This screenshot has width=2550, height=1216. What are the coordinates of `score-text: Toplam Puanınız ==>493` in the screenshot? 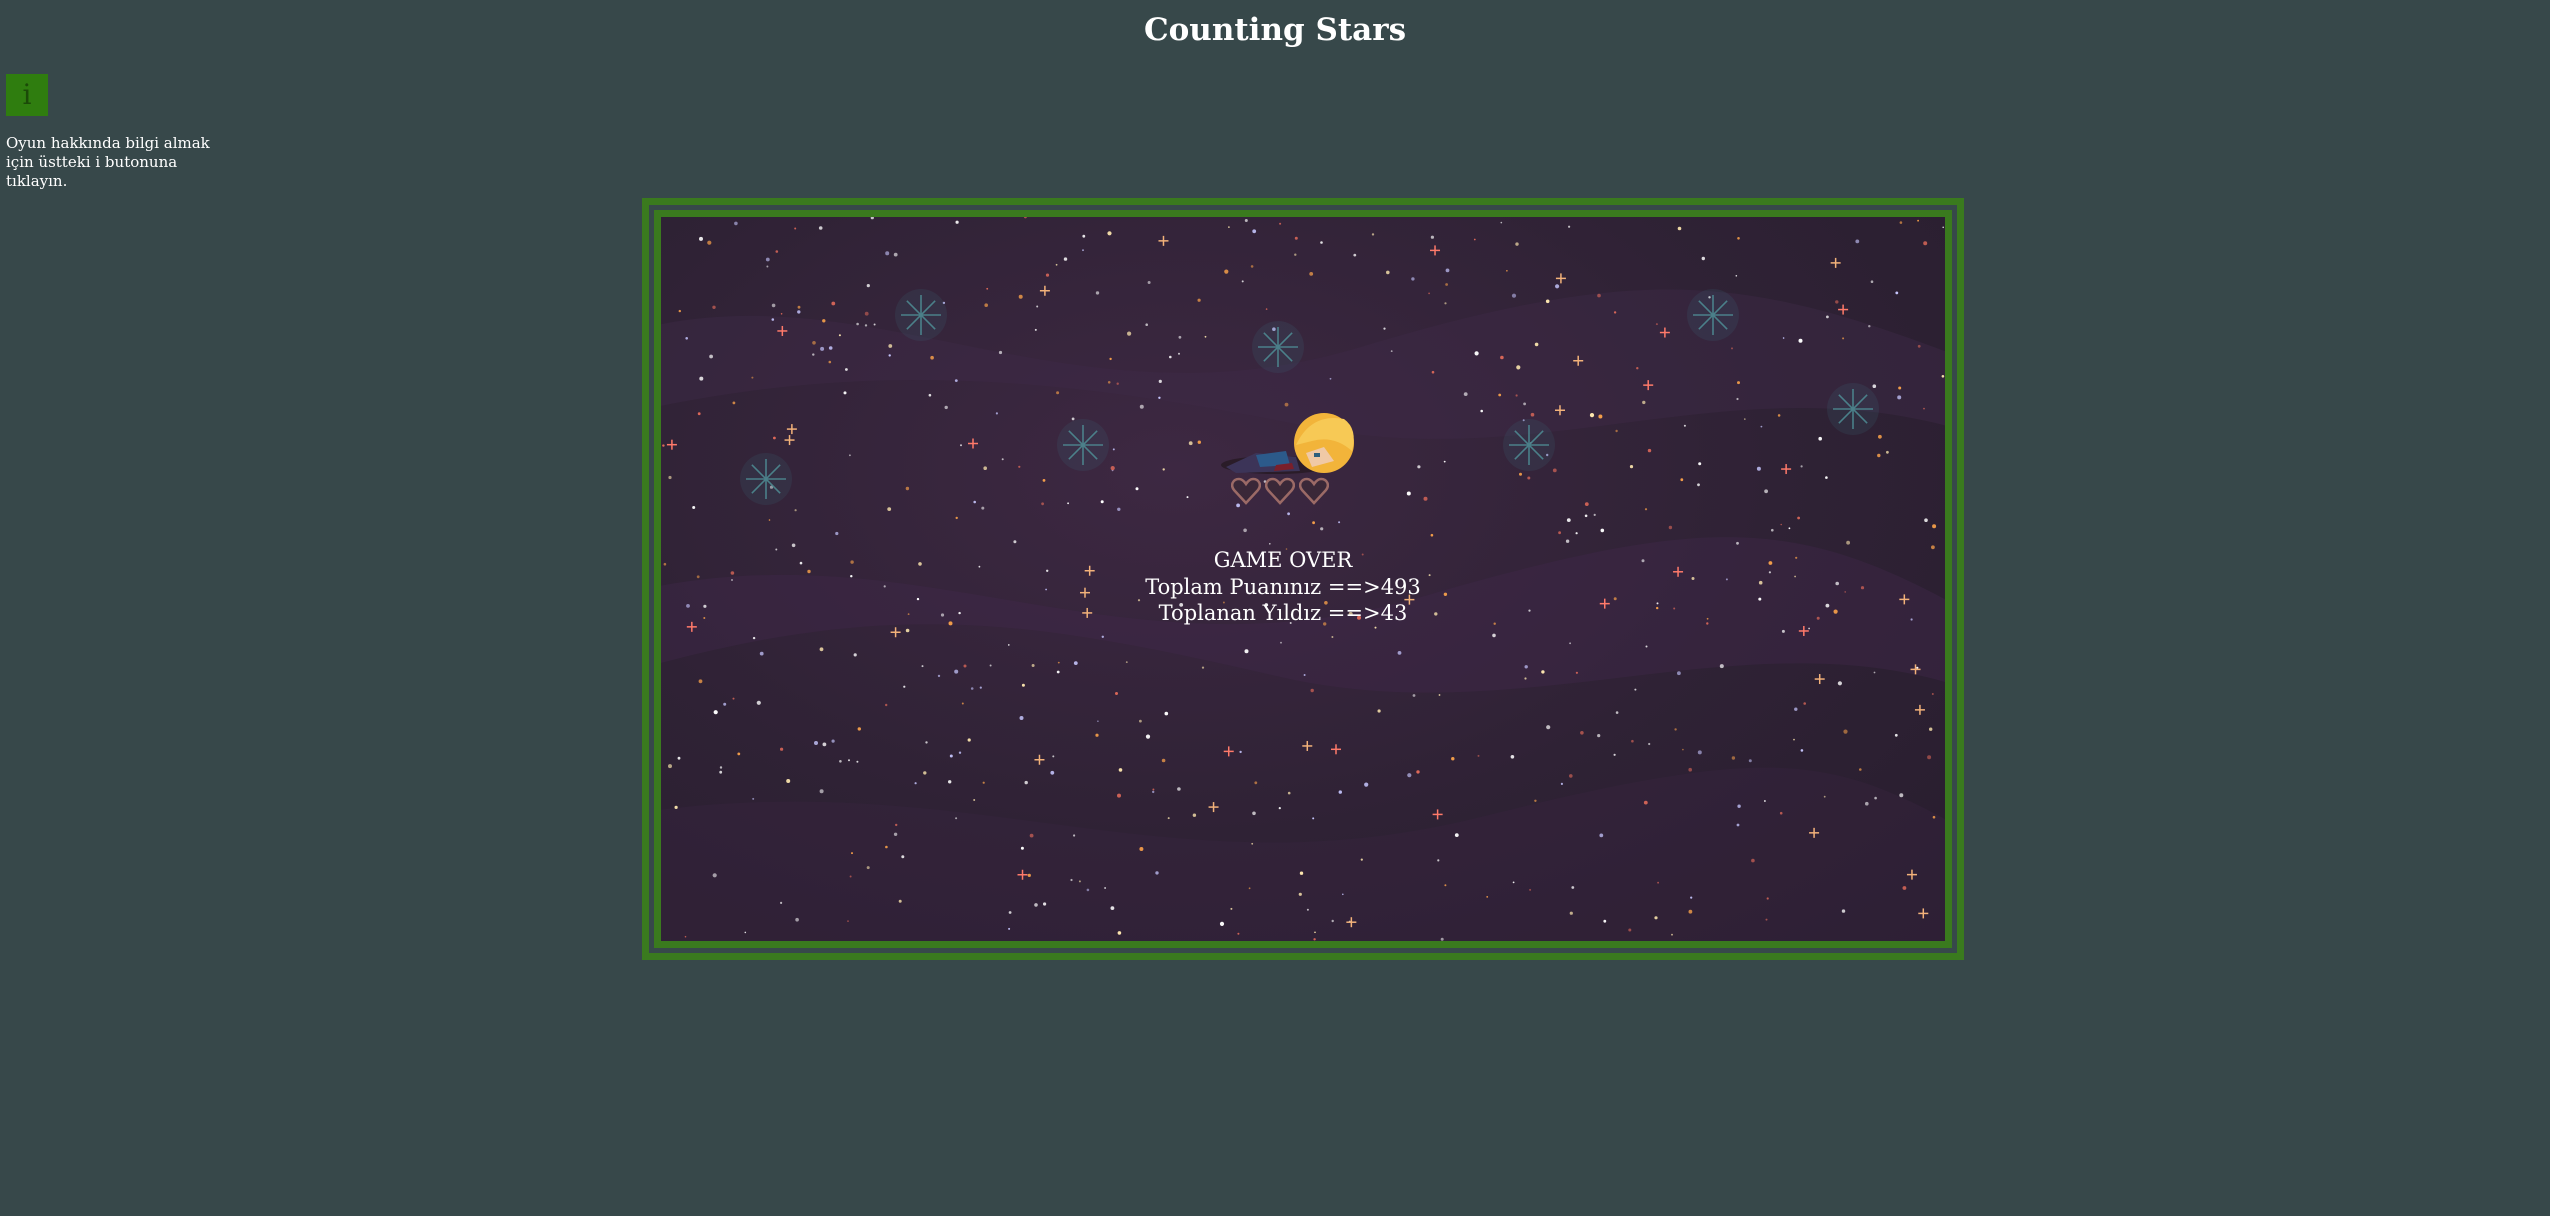 It's located at (1283, 587).